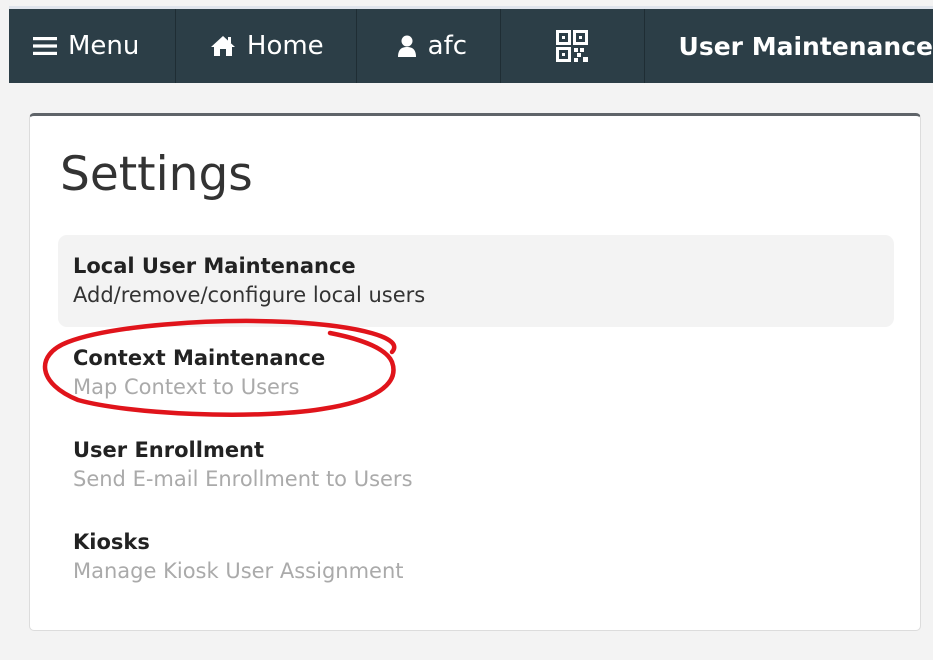 This screenshot has width=933, height=660. I want to click on menu-button: Menu, so click(92, 46).